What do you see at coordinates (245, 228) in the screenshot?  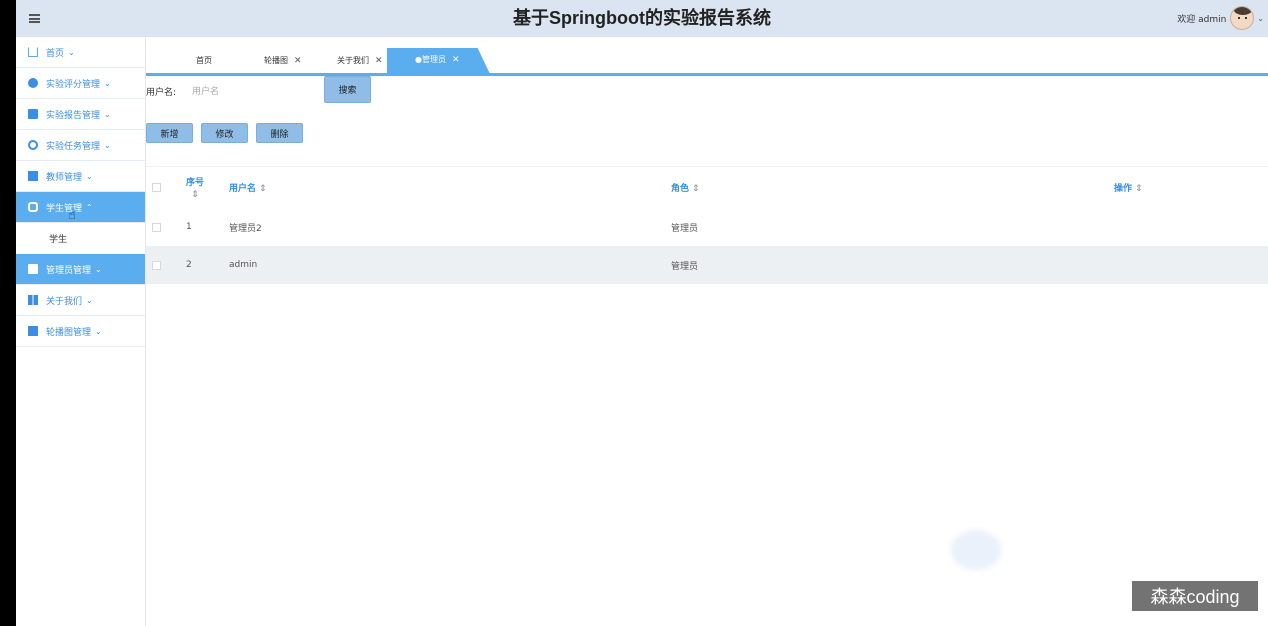 I see `cell-username: 管理员2` at bounding box center [245, 228].